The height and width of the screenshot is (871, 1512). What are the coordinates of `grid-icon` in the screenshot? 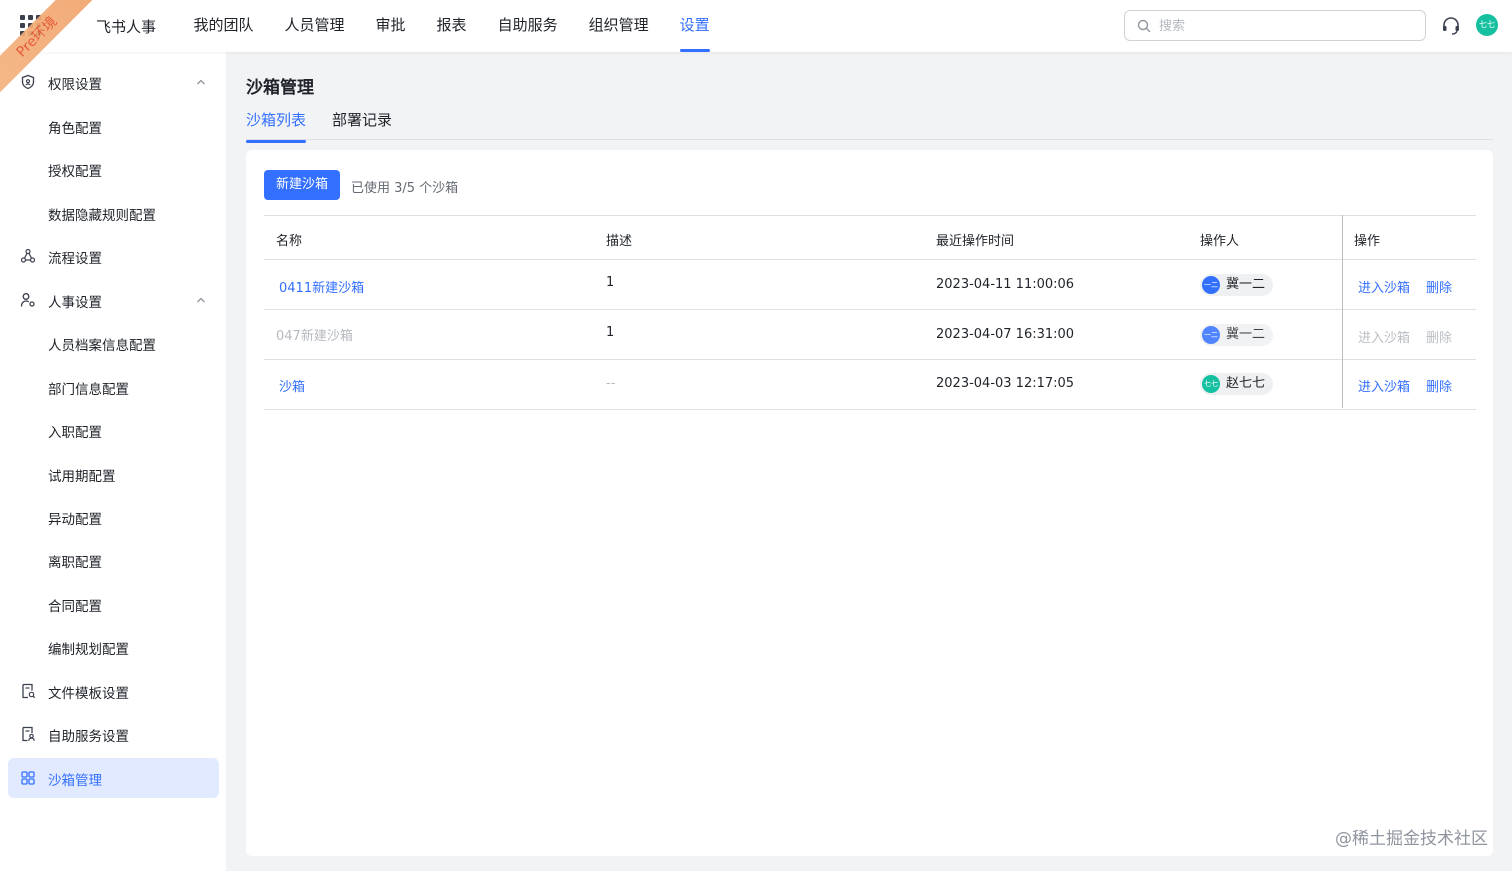 It's located at (28, 778).